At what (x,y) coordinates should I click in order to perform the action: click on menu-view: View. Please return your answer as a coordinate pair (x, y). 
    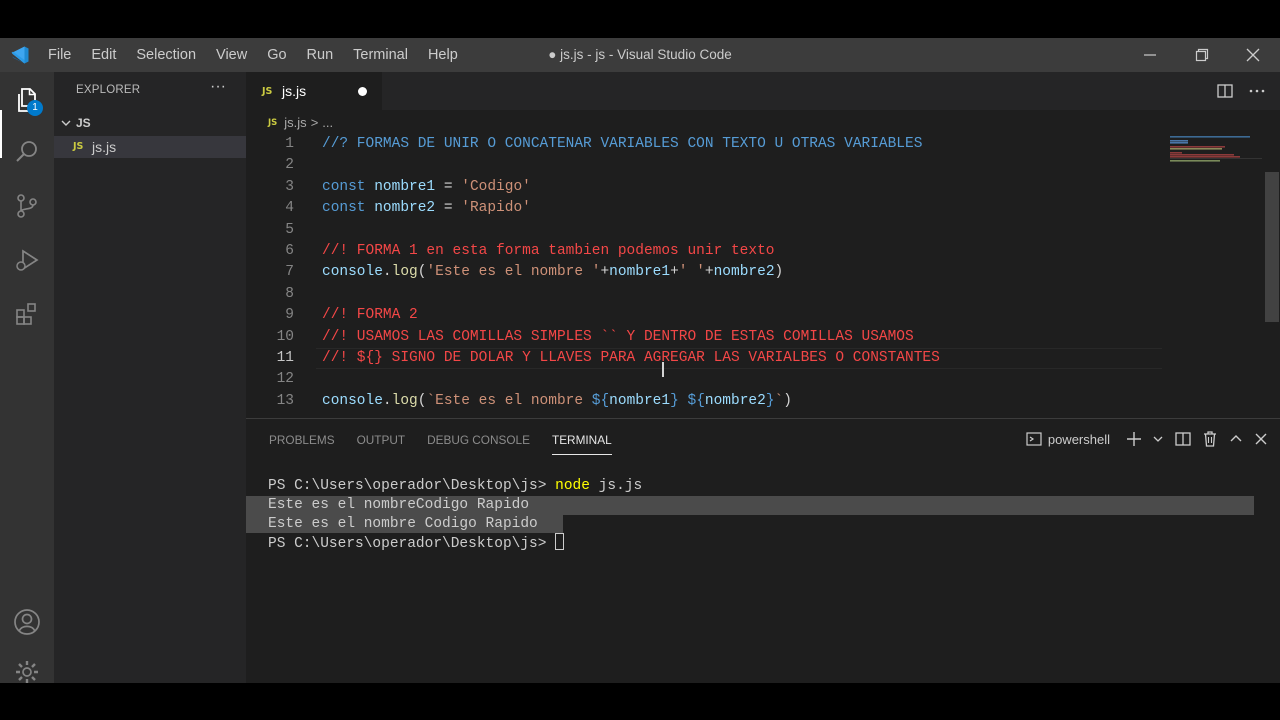
    Looking at the image, I should click on (231, 55).